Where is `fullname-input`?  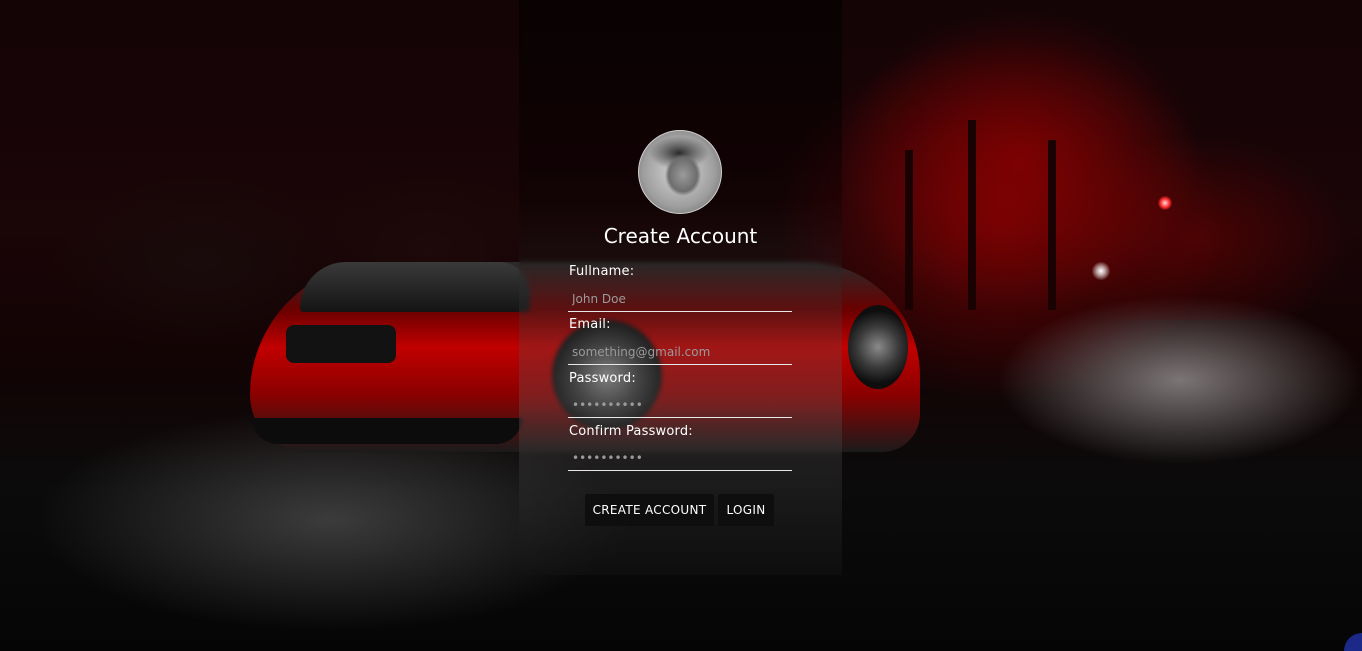
fullname-input is located at coordinates (680, 299).